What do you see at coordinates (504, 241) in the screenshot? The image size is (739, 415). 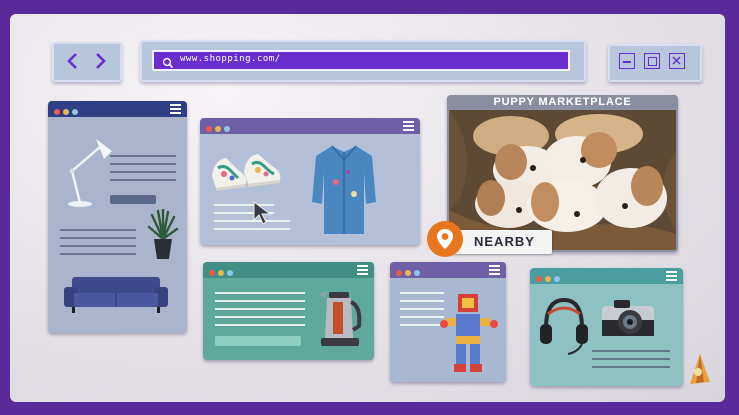 I see `nearby-label: NEARBY` at bounding box center [504, 241].